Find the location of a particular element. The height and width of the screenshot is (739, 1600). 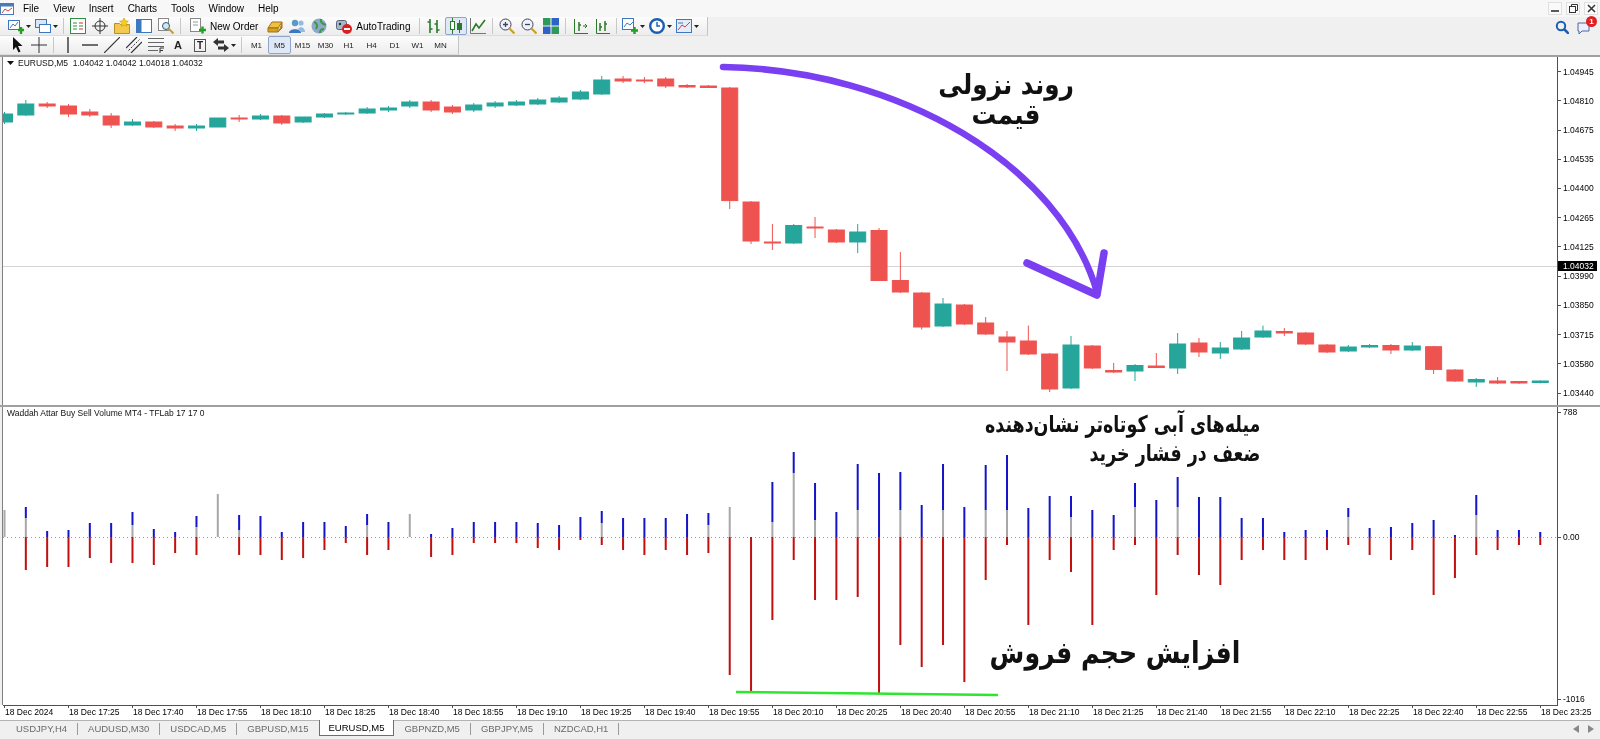

period-button: M30 is located at coordinates (325, 45).